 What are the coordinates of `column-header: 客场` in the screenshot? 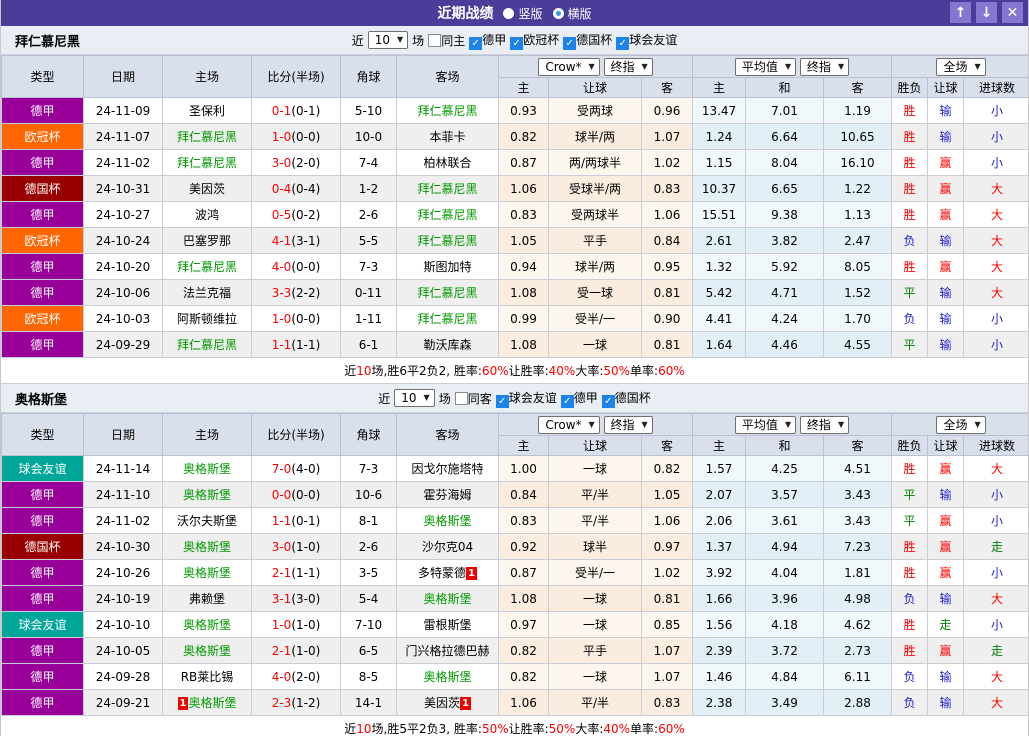 It's located at (447, 434).